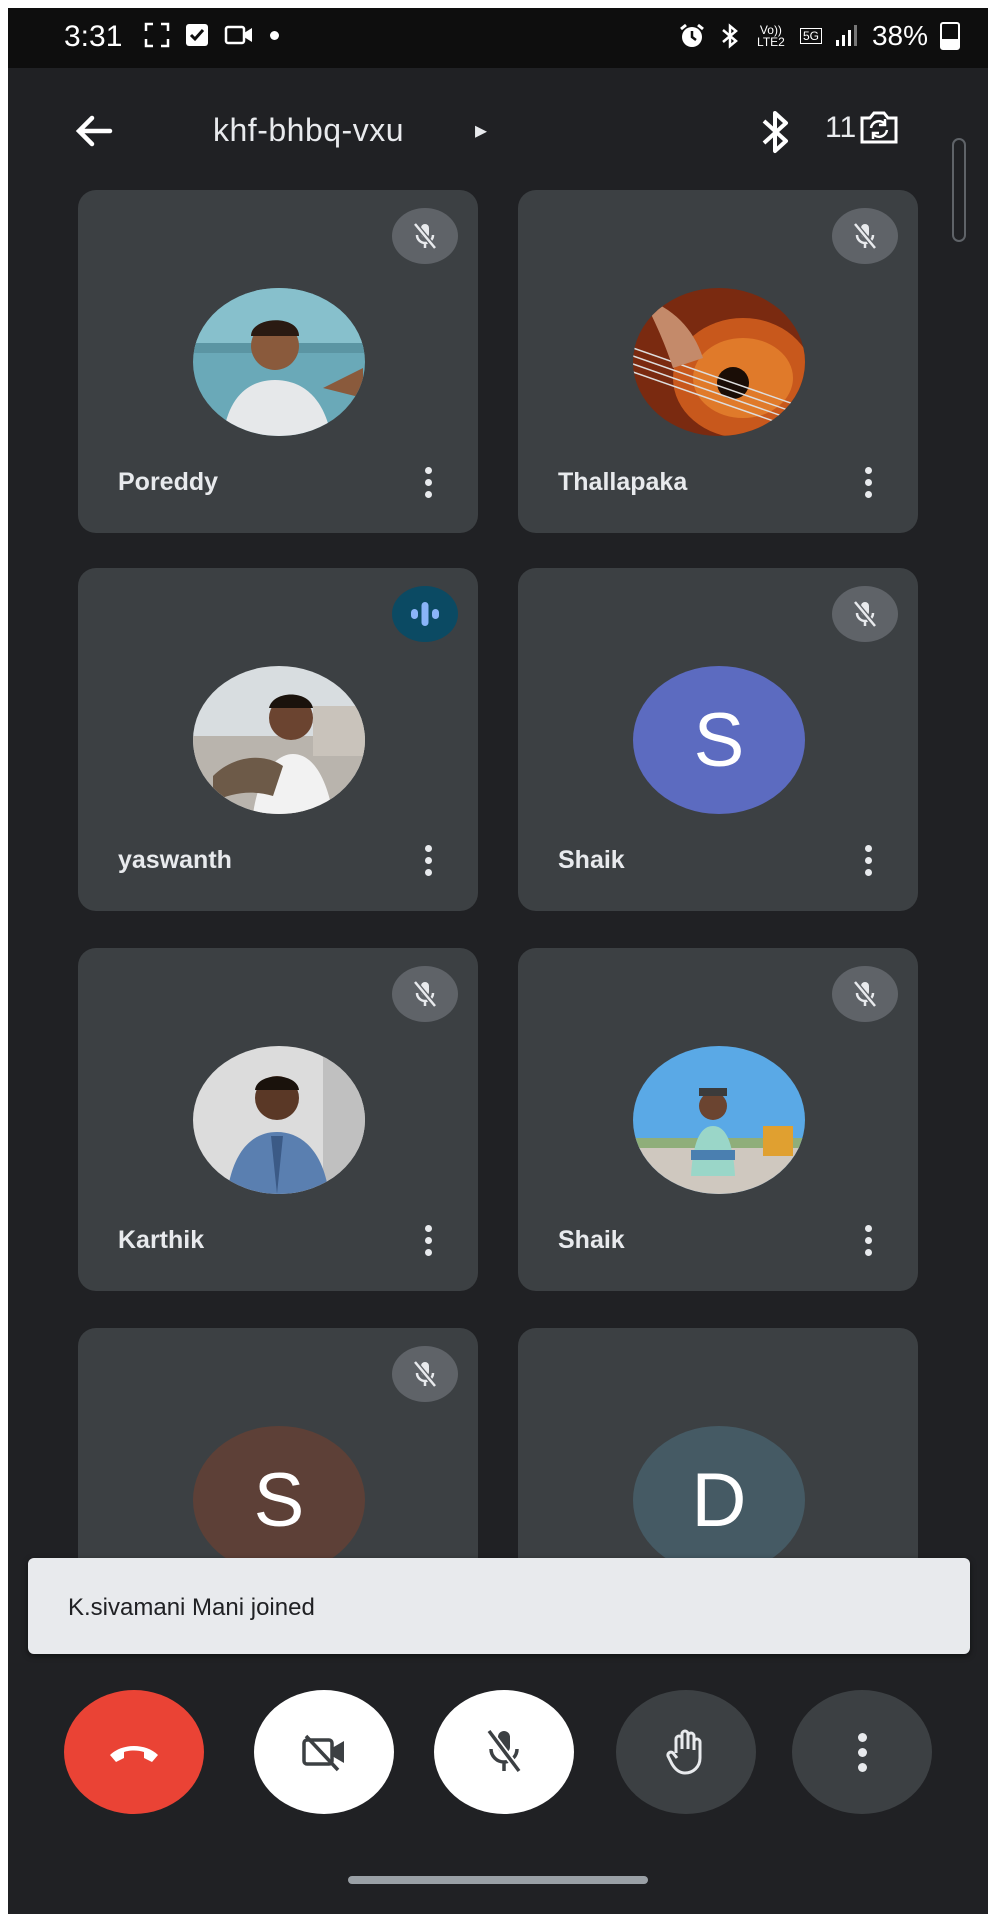  I want to click on photo-man-shirt, so click(279, 1120).